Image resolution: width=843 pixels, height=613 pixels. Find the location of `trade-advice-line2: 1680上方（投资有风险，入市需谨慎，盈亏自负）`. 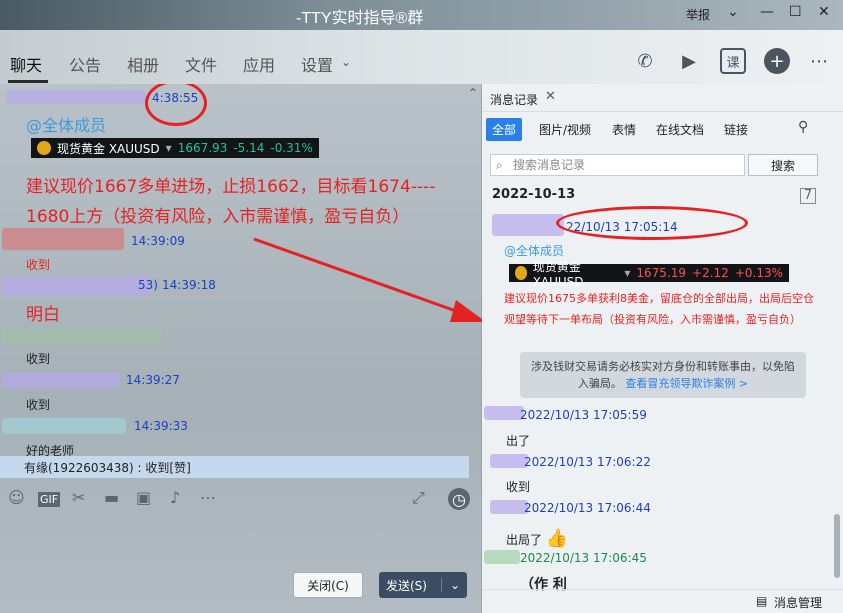

trade-advice-line2: 1680上方（投资有风险，入市需谨慎，盈亏自负） is located at coordinates (218, 217).